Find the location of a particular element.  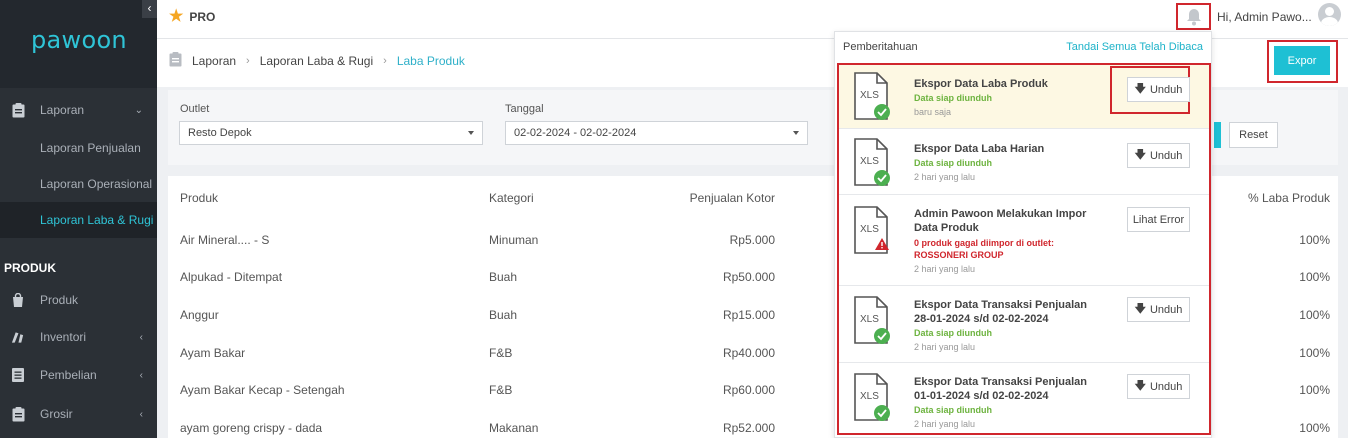

column-header-penjualan-kotor: Penjualan Kotor is located at coordinates (732, 198).